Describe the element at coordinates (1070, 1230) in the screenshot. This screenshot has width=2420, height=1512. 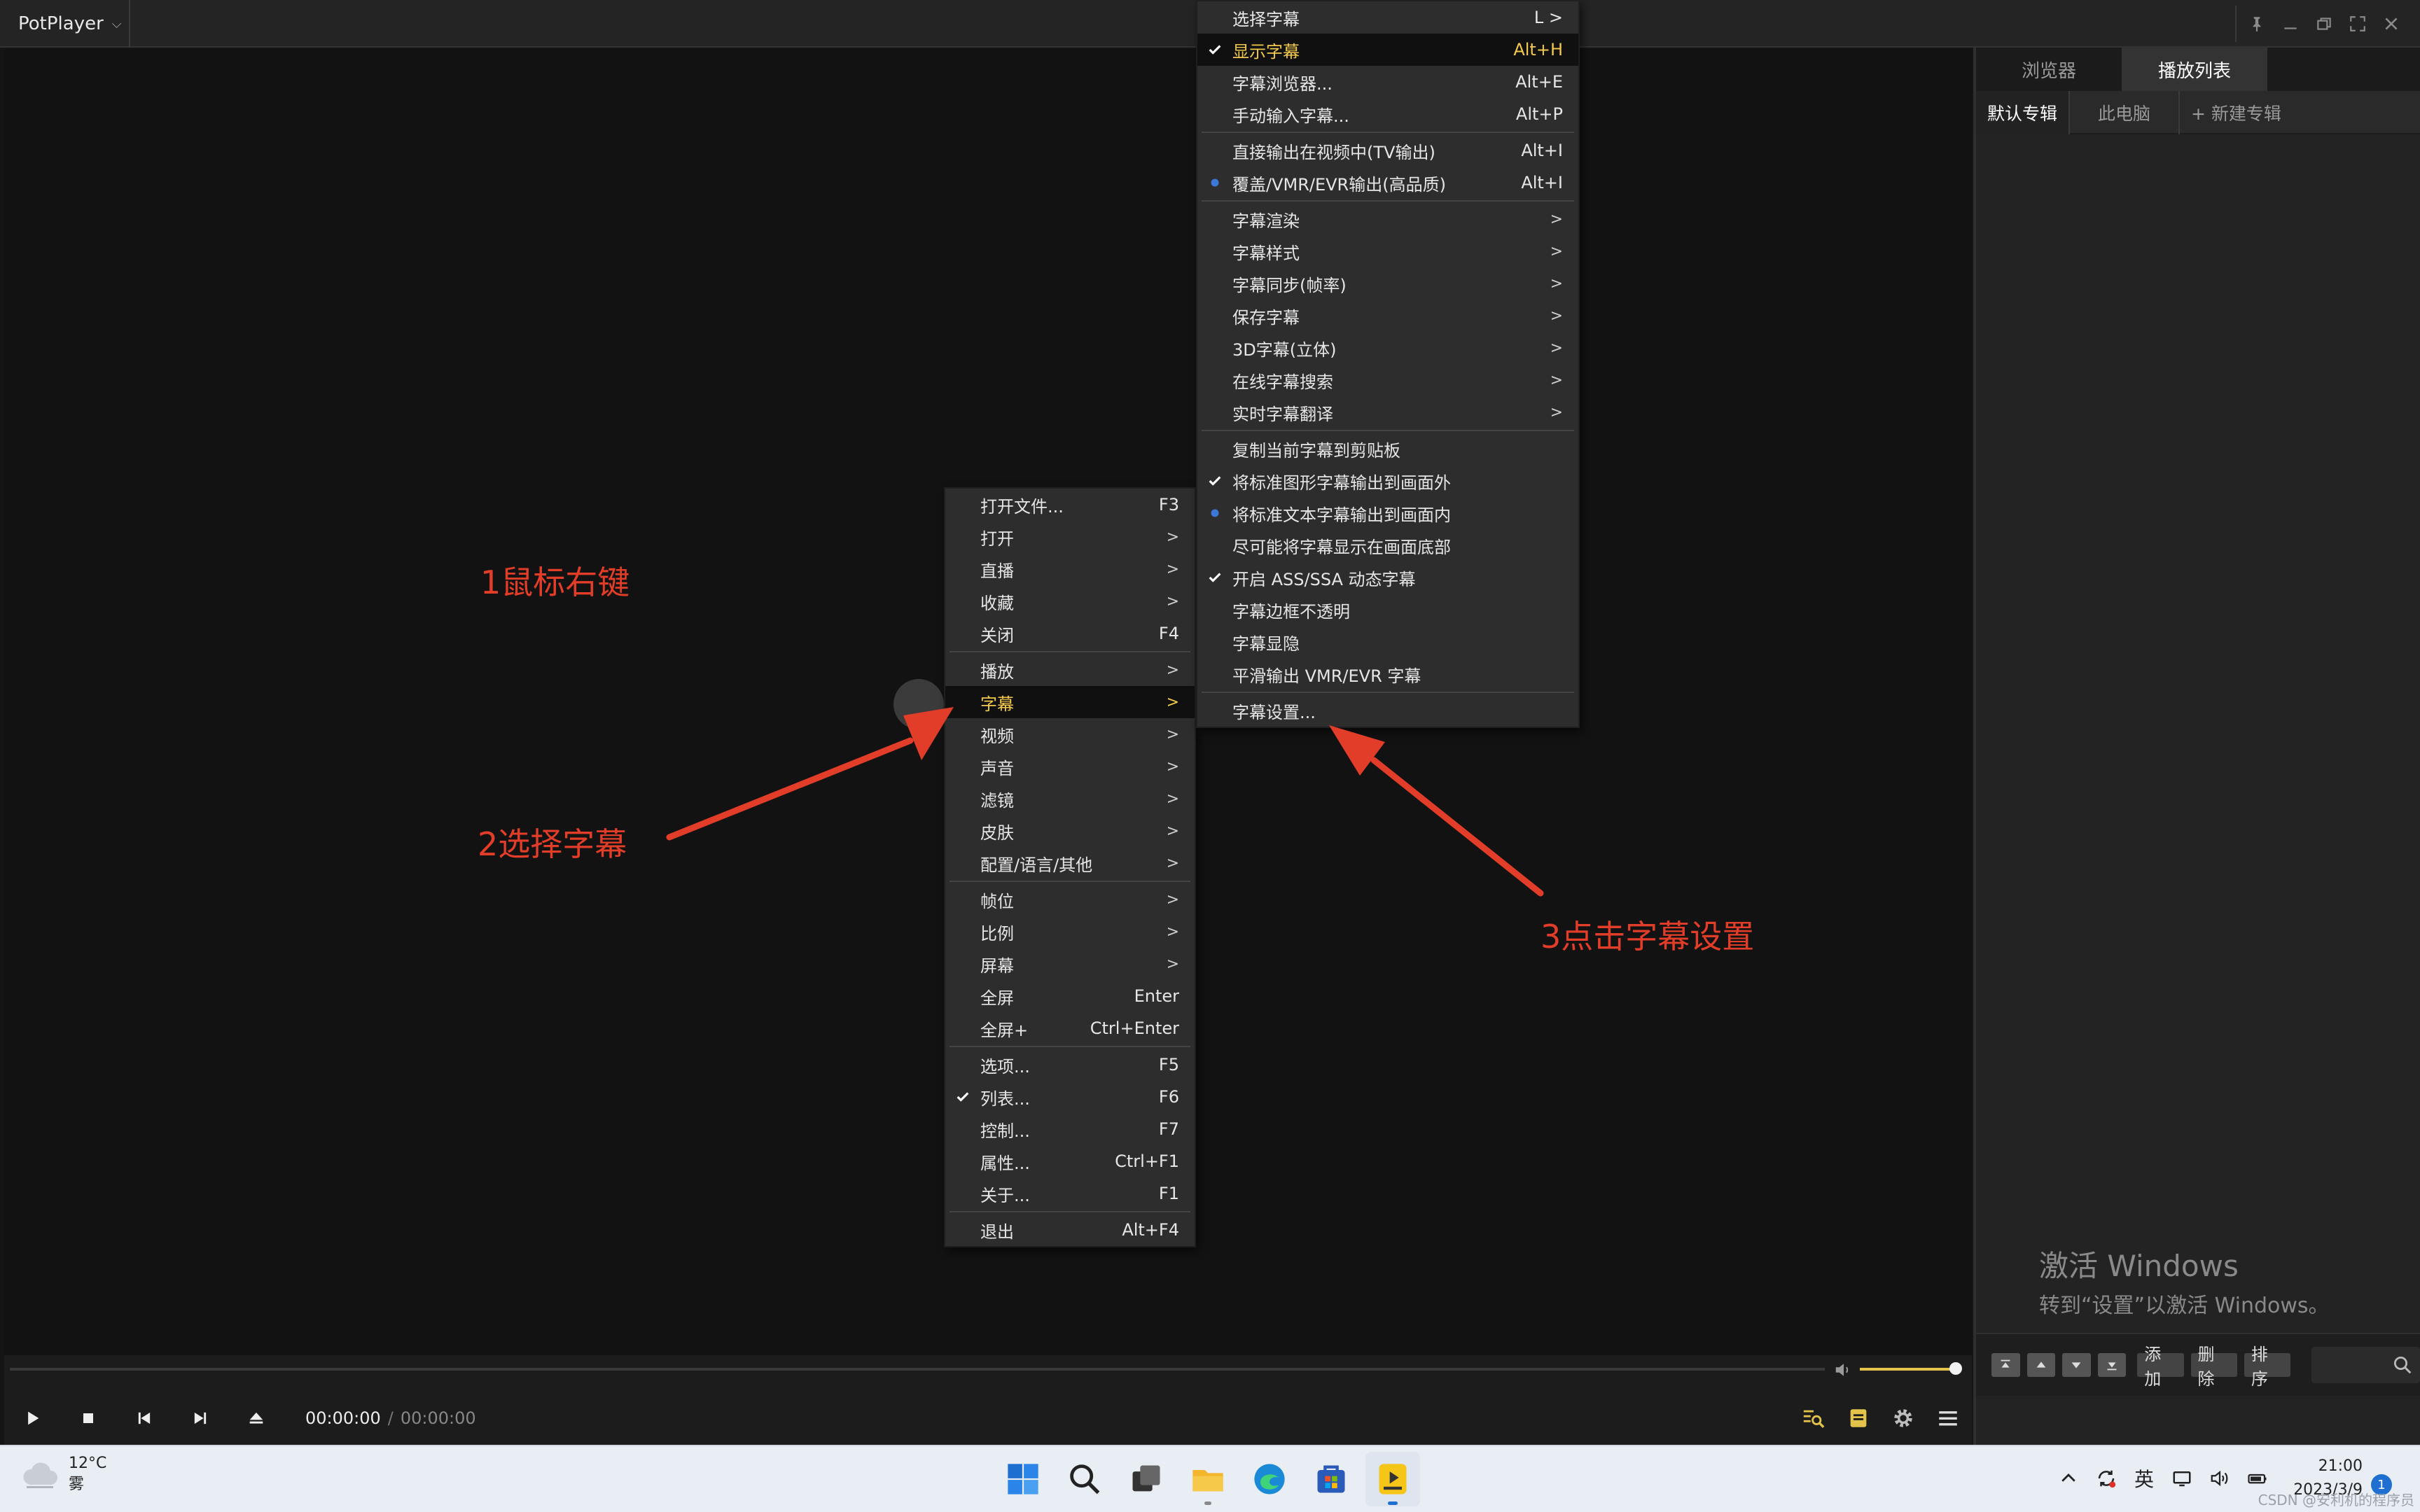
I see `main_menu-item: 退出 Alt+F4` at that location.